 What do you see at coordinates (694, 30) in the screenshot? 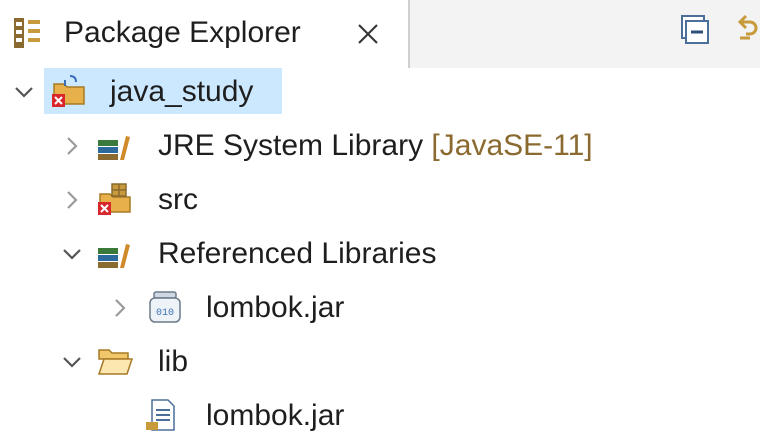
I see `collapse-all-icon` at bounding box center [694, 30].